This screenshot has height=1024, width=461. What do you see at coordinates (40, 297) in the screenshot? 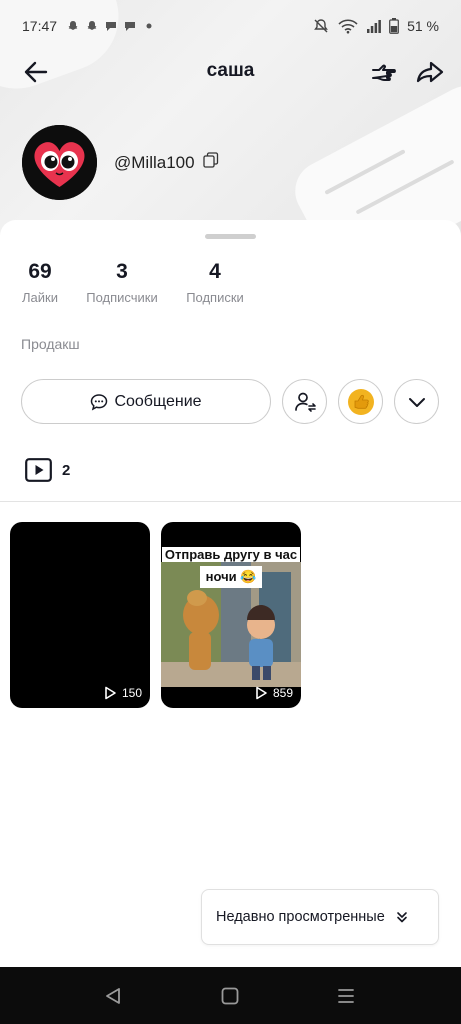
I see `stat-label: Лайки` at bounding box center [40, 297].